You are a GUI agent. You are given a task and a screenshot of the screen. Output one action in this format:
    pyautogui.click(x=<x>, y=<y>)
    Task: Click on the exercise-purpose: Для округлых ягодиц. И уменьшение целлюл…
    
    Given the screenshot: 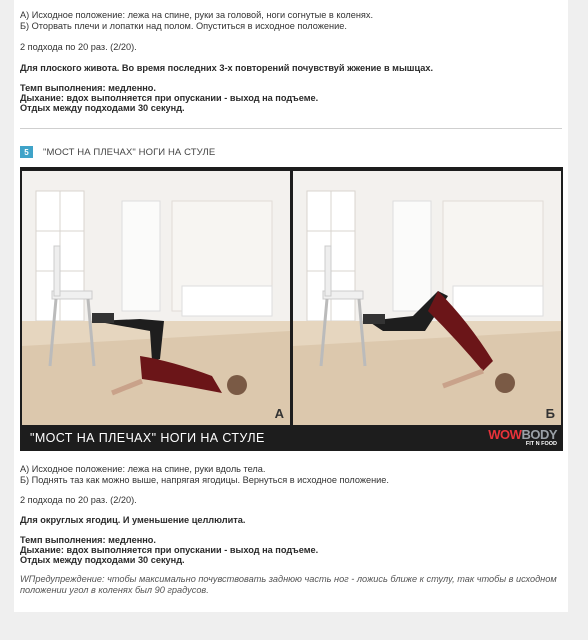 What is the action you would take?
    pyautogui.click(x=133, y=520)
    